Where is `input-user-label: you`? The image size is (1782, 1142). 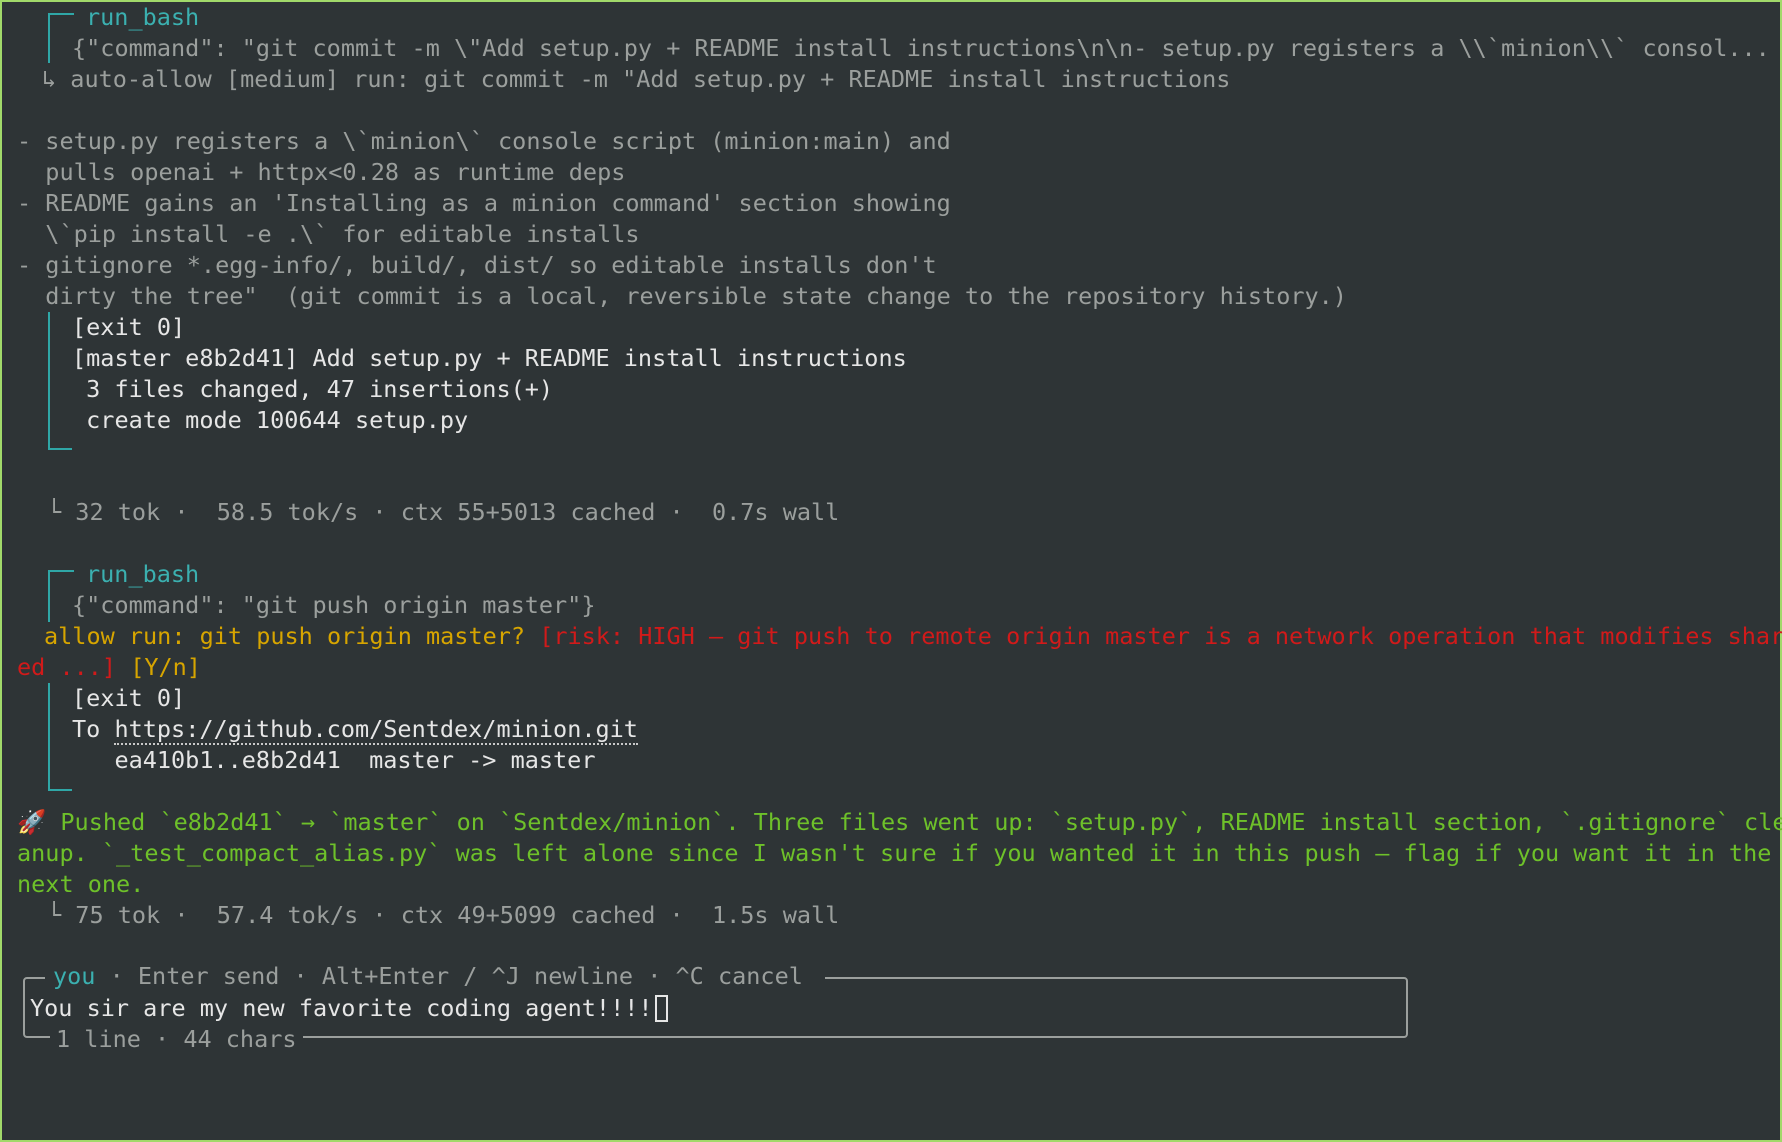 input-user-label: you is located at coordinates (74, 976).